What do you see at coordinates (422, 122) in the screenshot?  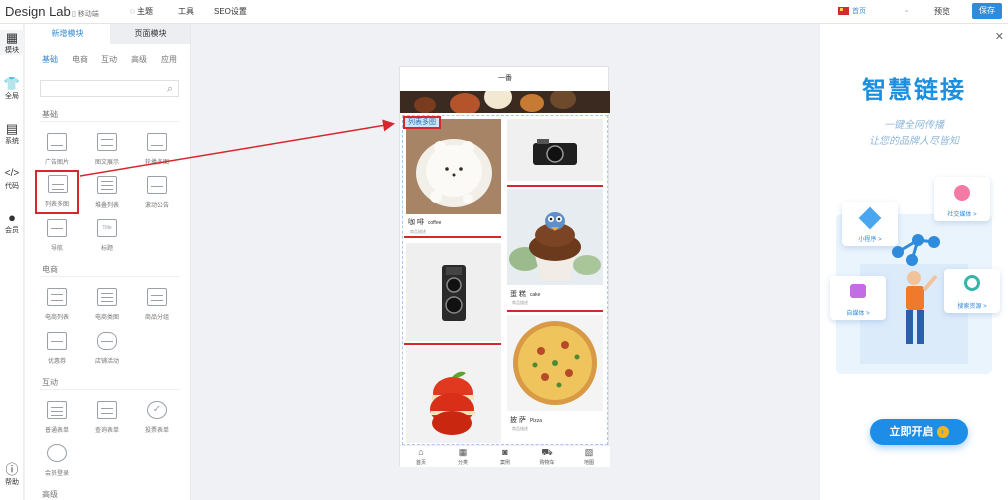 I see `module-label-tag: 列表多图` at bounding box center [422, 122].